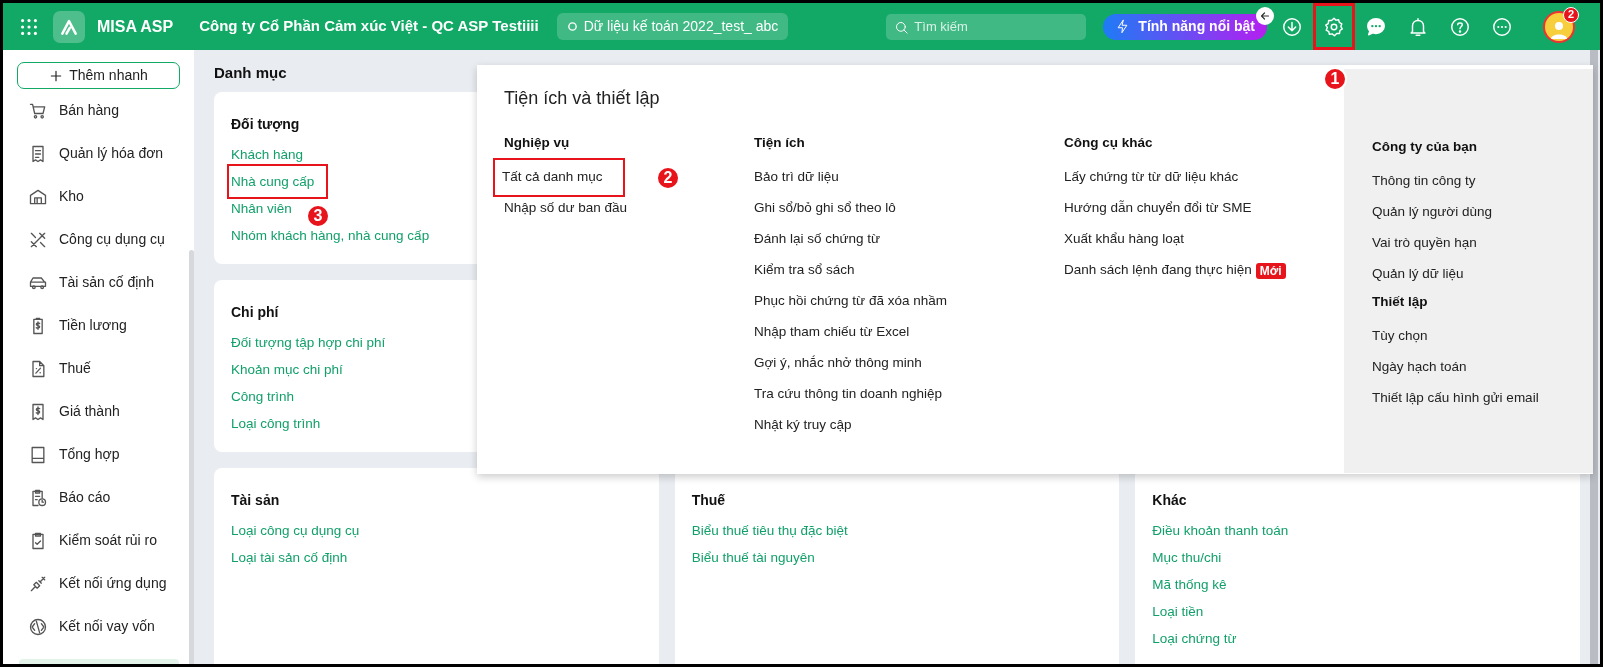 The width and height of the screenshot is (1603, 667). What do you see at coordinates (902, 27) in the screenshot?
I see `search-icon` at bounding box center [902, 27].